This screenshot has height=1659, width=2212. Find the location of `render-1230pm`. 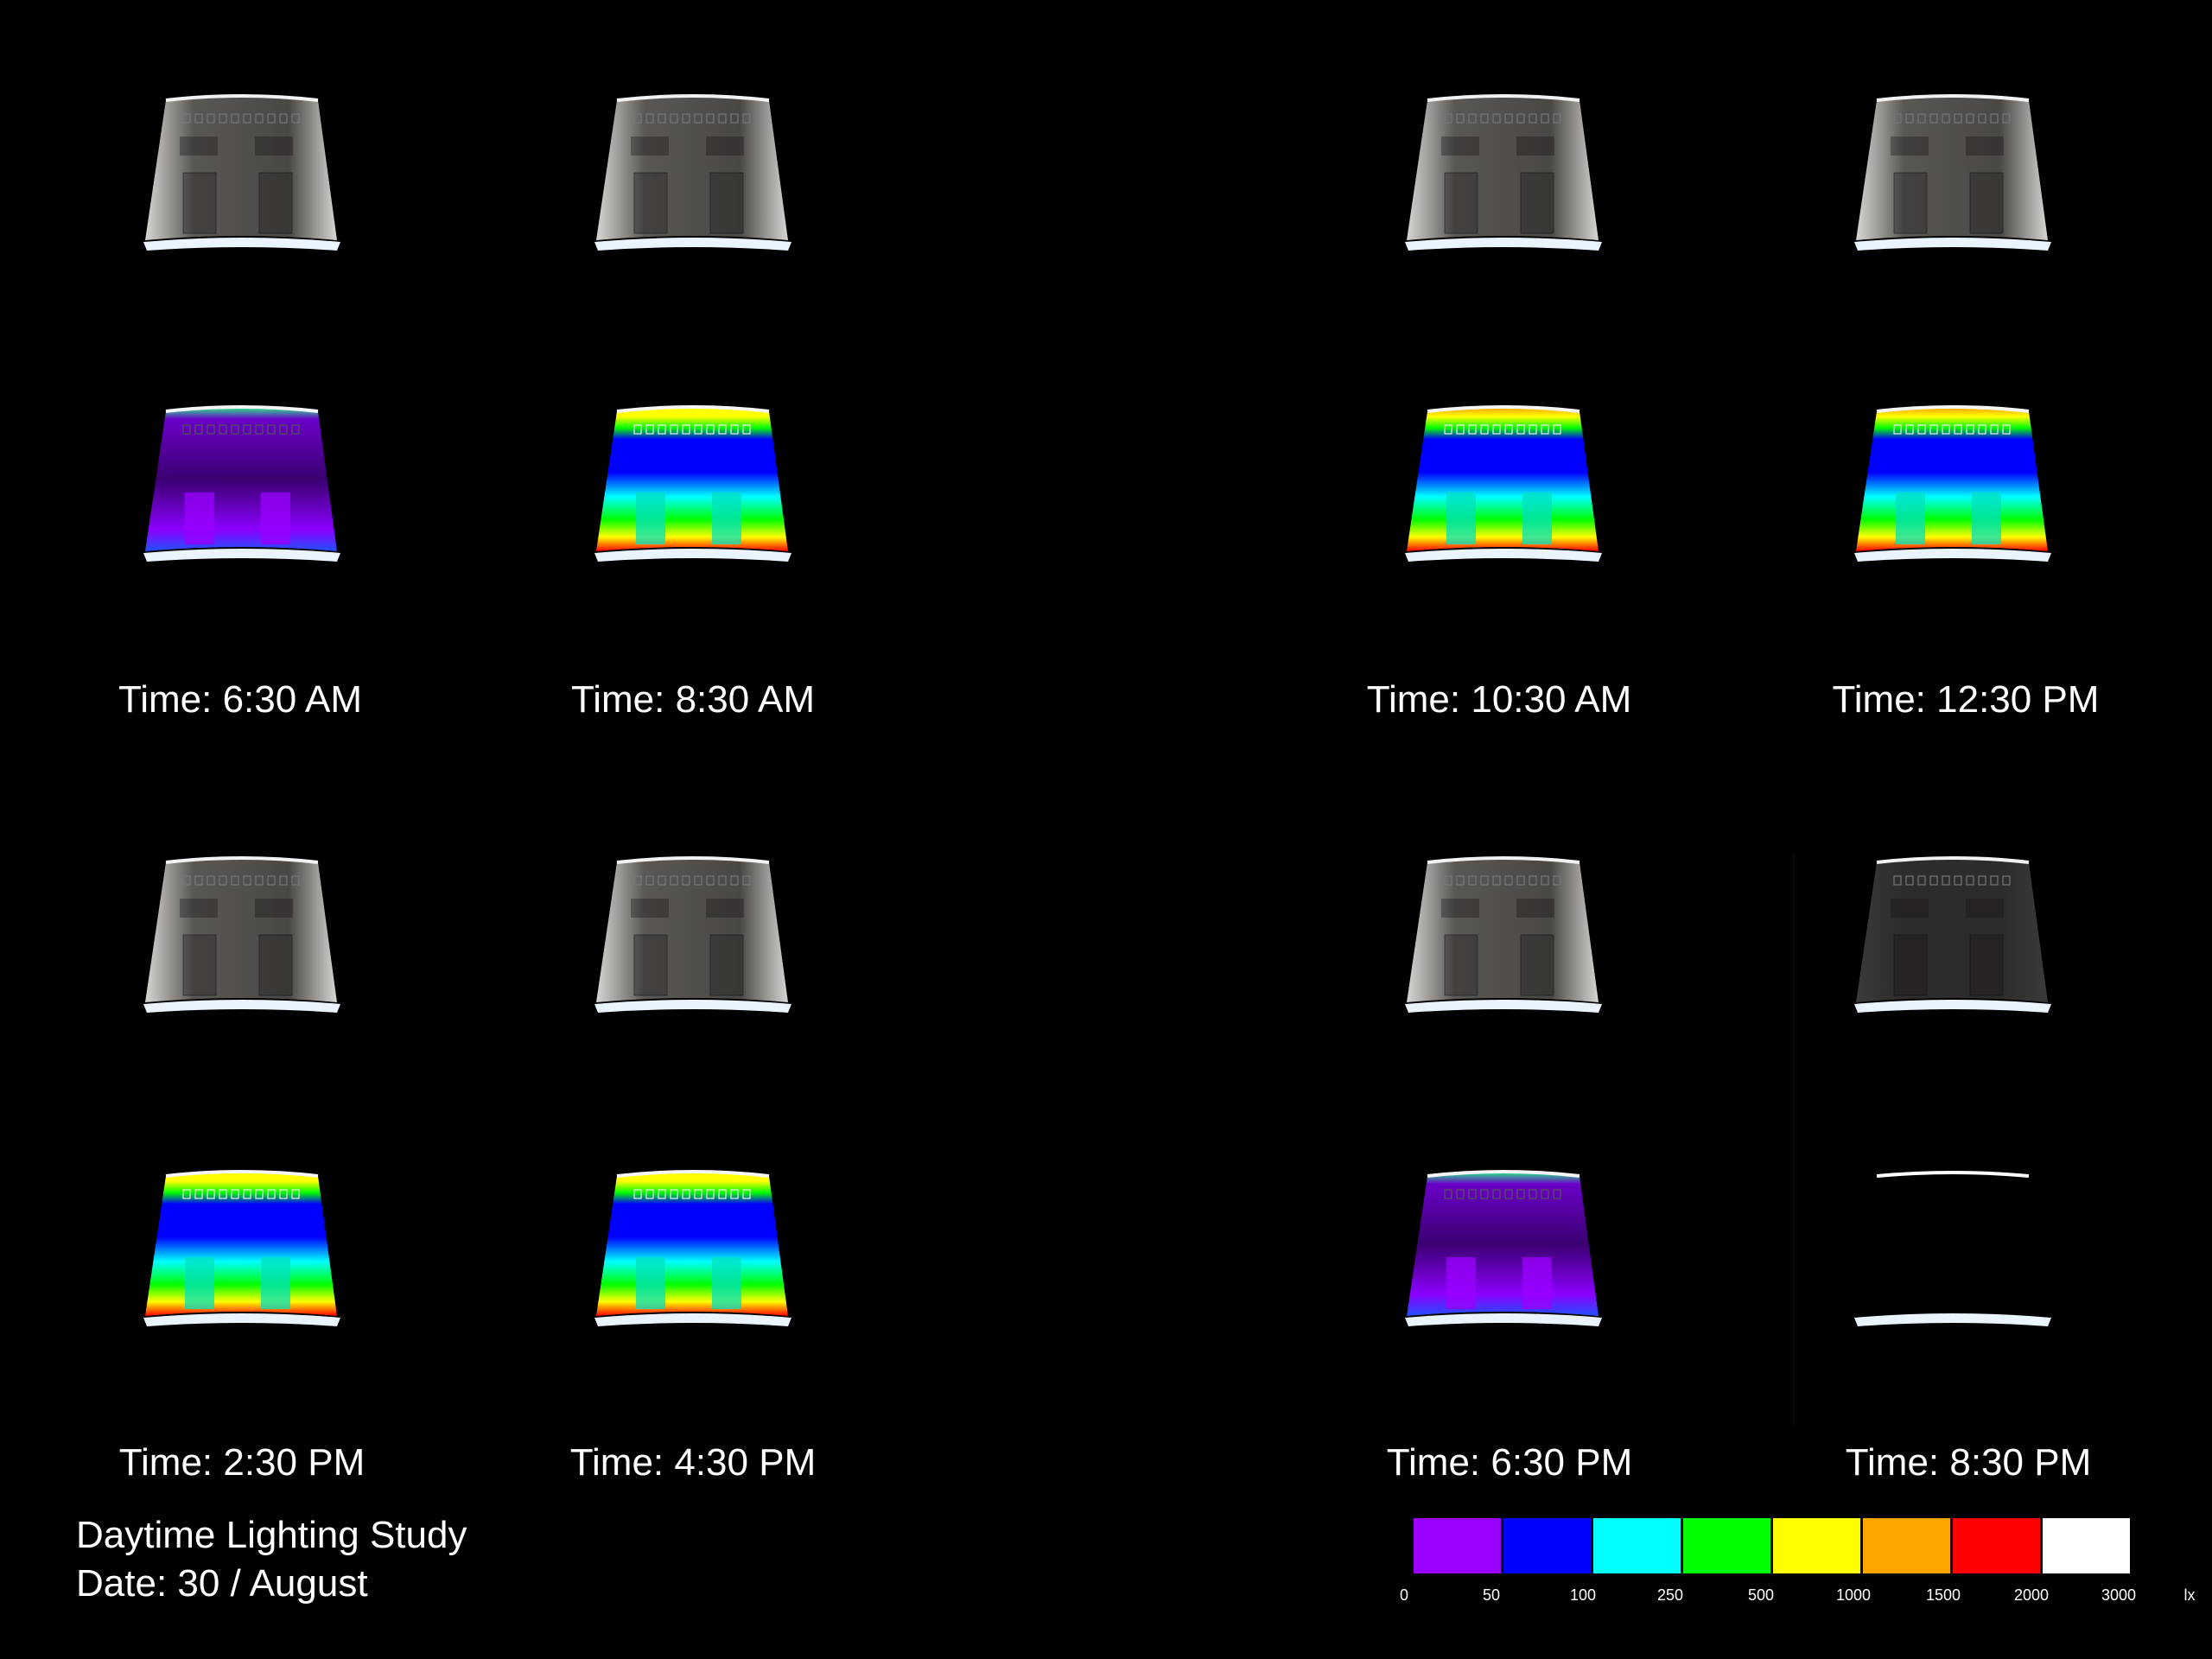

render-1230pm is located at coordinates (1952, 211).